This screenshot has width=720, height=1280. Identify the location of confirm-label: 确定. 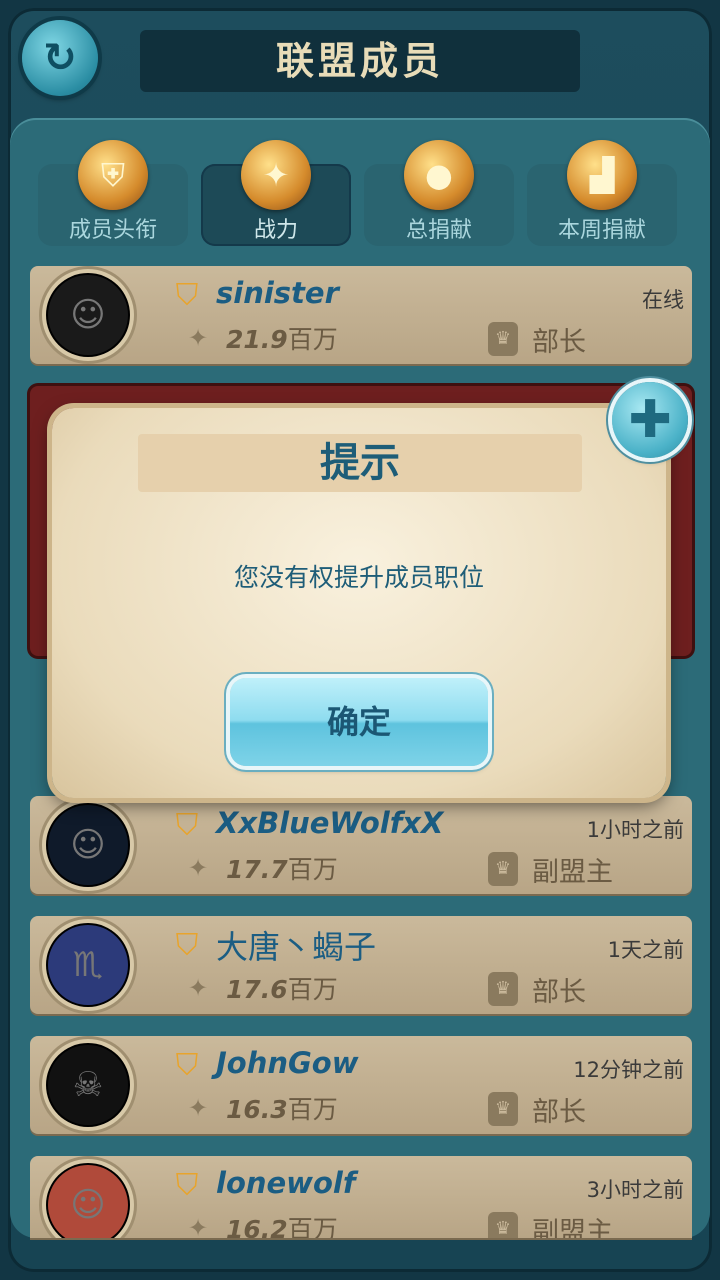
(358, 722).